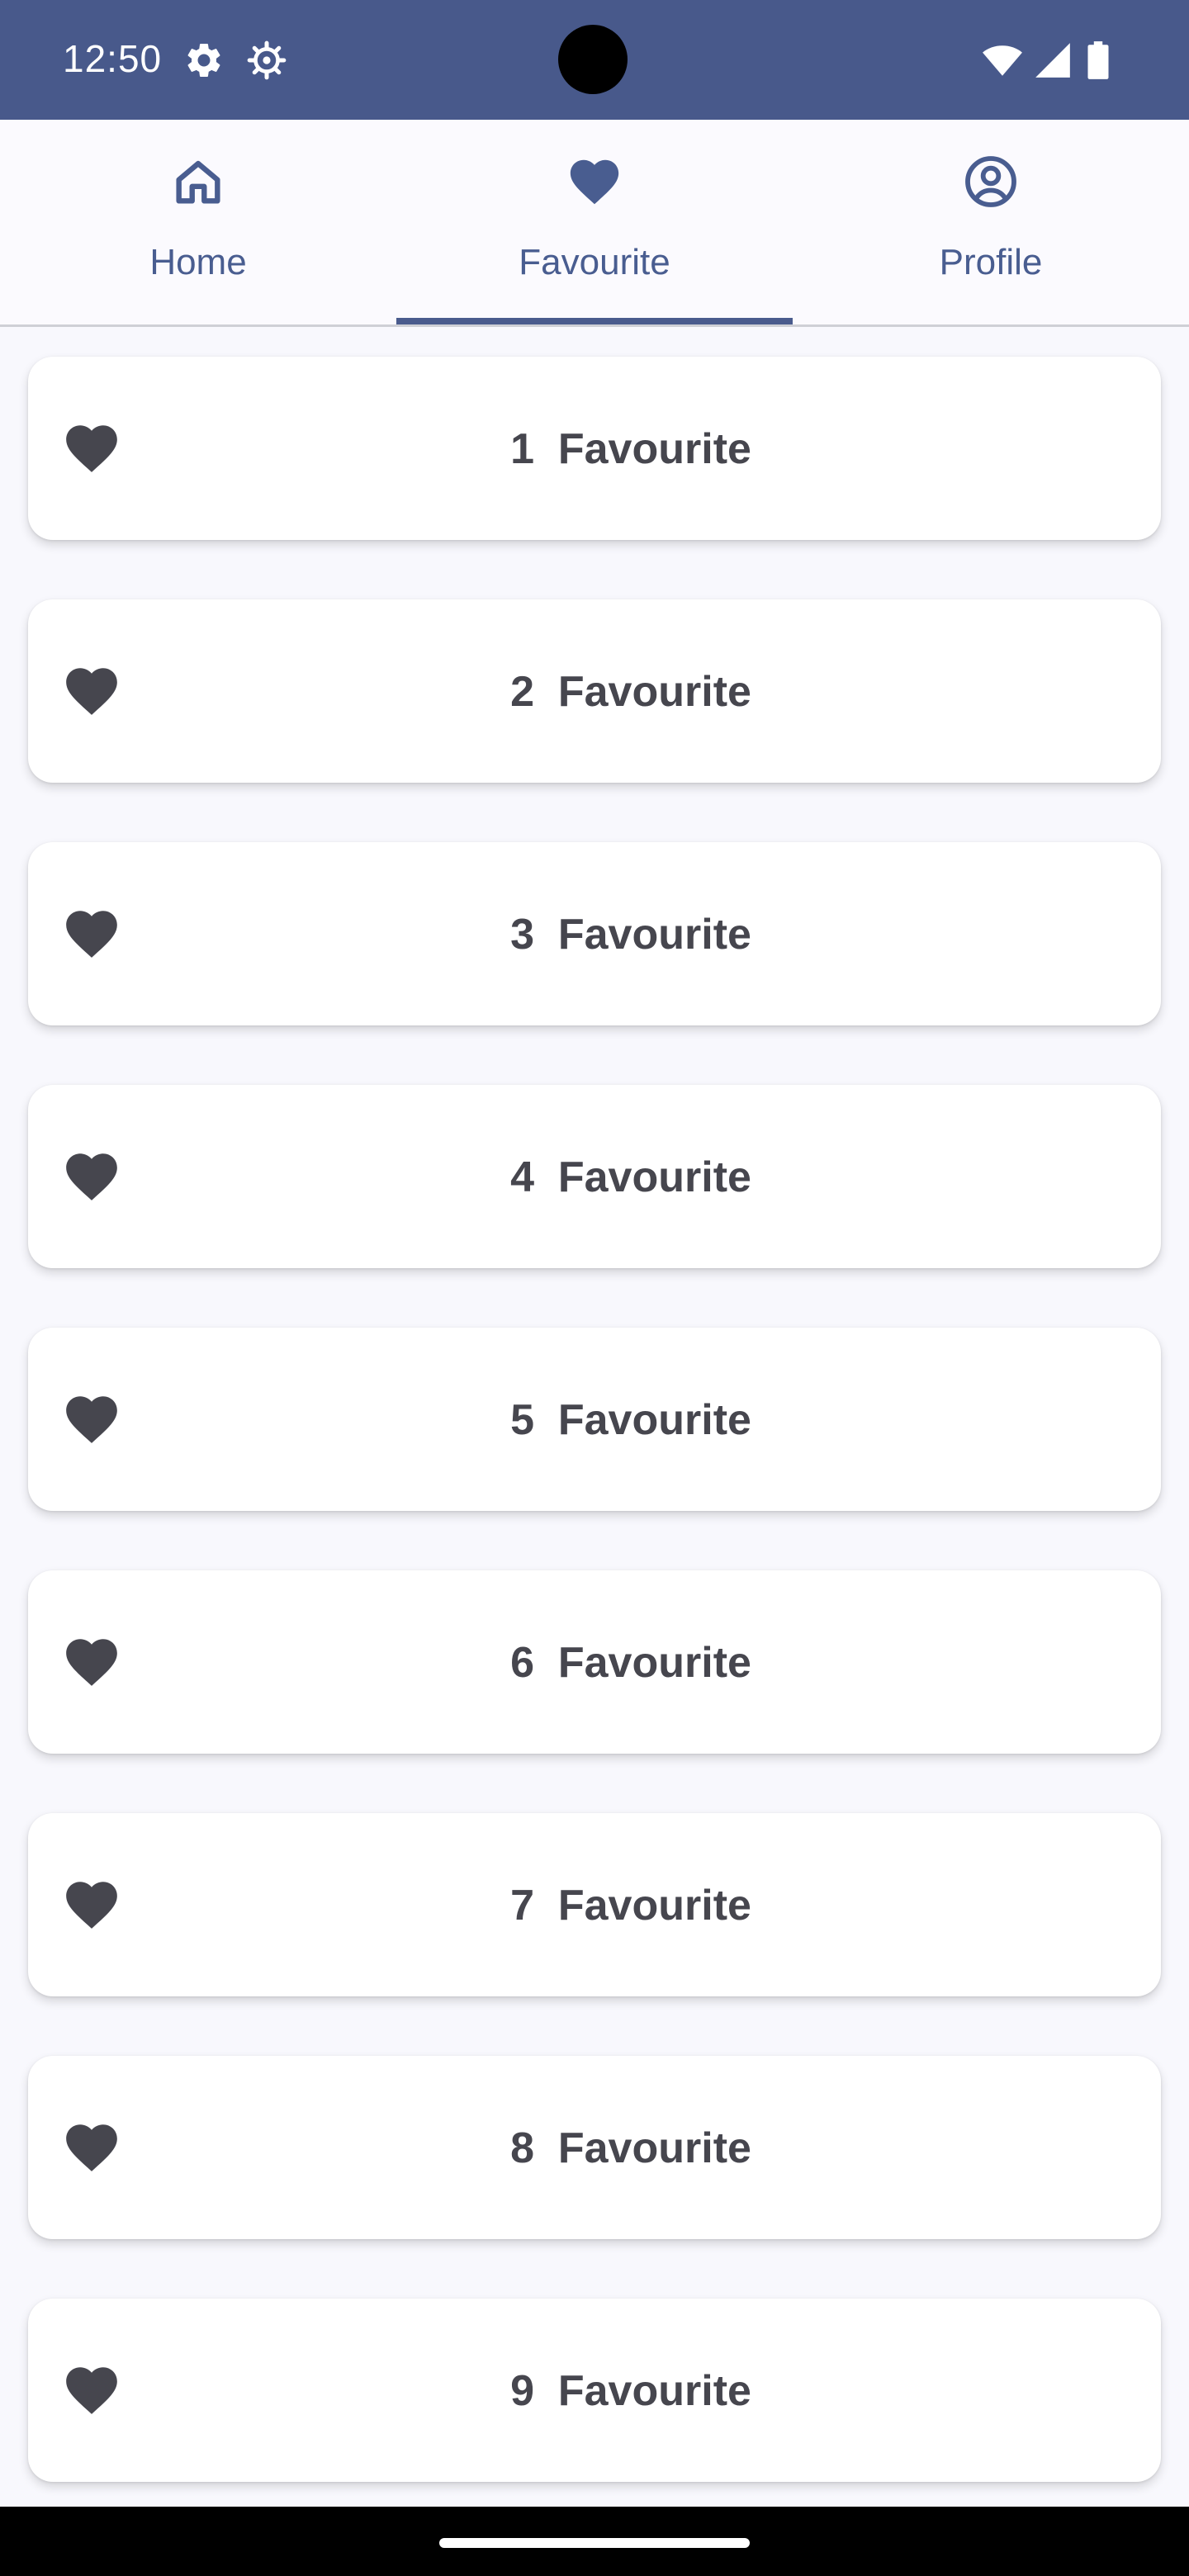  I want to click on list-item: 1 Favourite, so click(594, 448).